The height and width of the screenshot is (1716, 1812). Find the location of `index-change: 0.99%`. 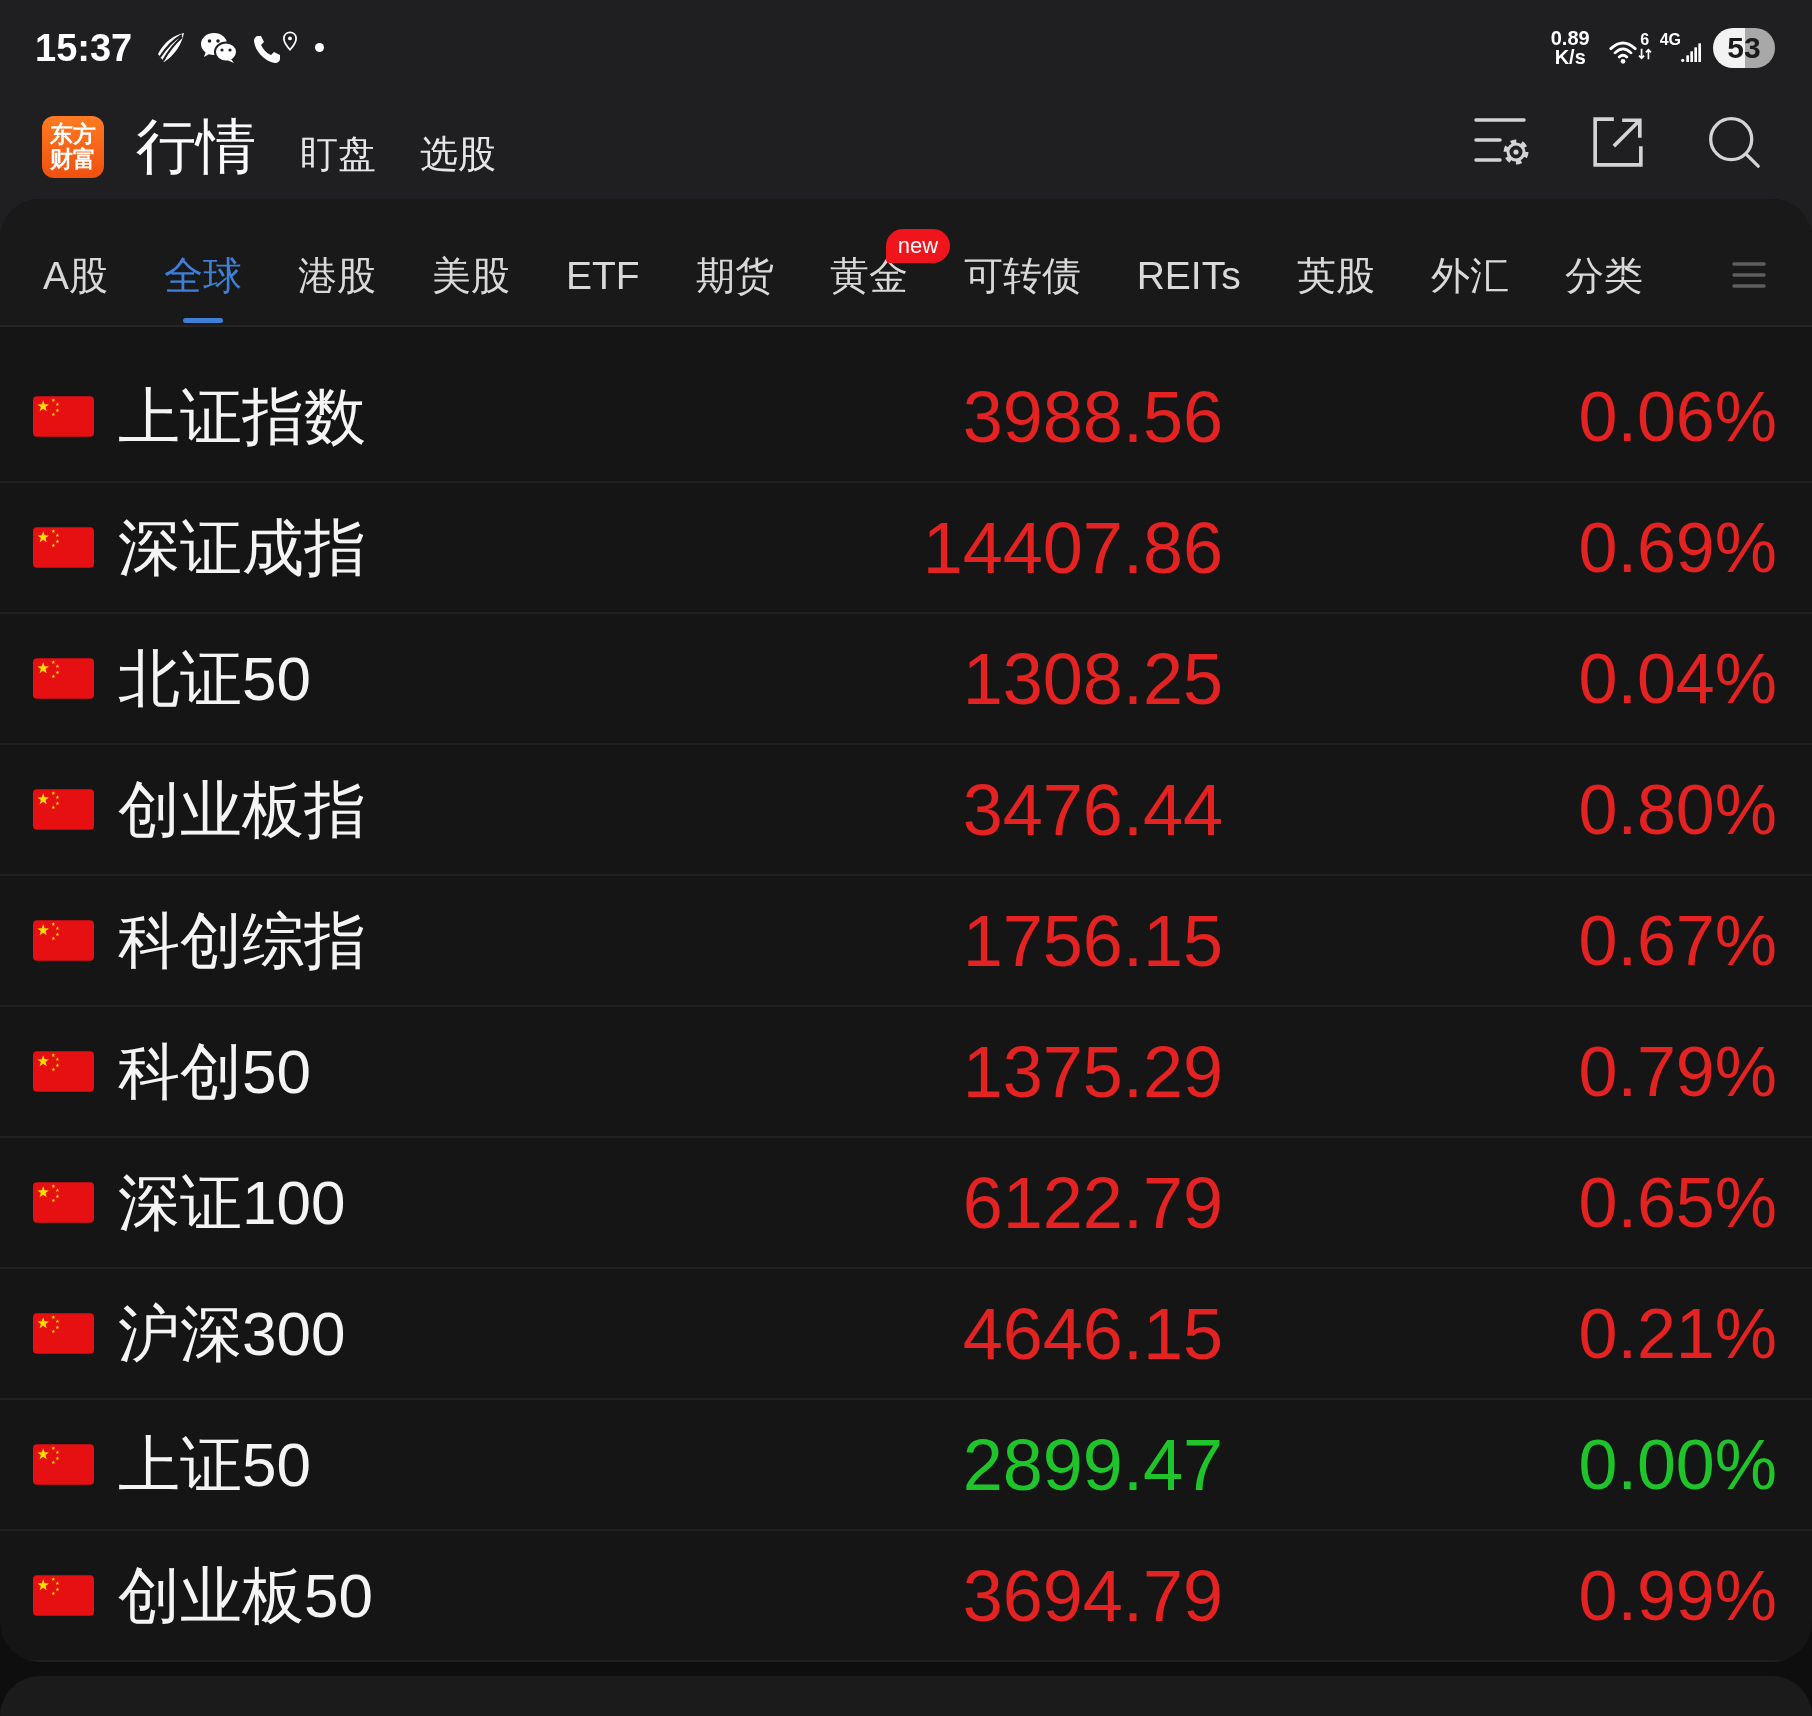

index-change: 0.99% is located at coordinates (1677, 1595).